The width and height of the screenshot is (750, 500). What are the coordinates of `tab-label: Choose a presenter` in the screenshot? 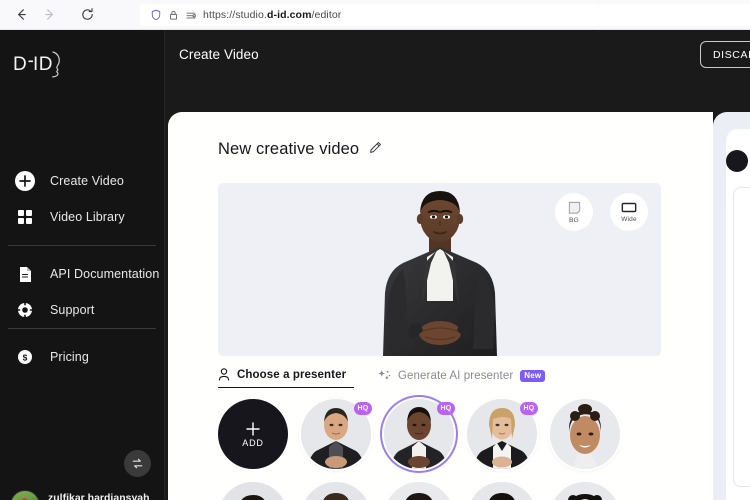 It's located at (292, 374).